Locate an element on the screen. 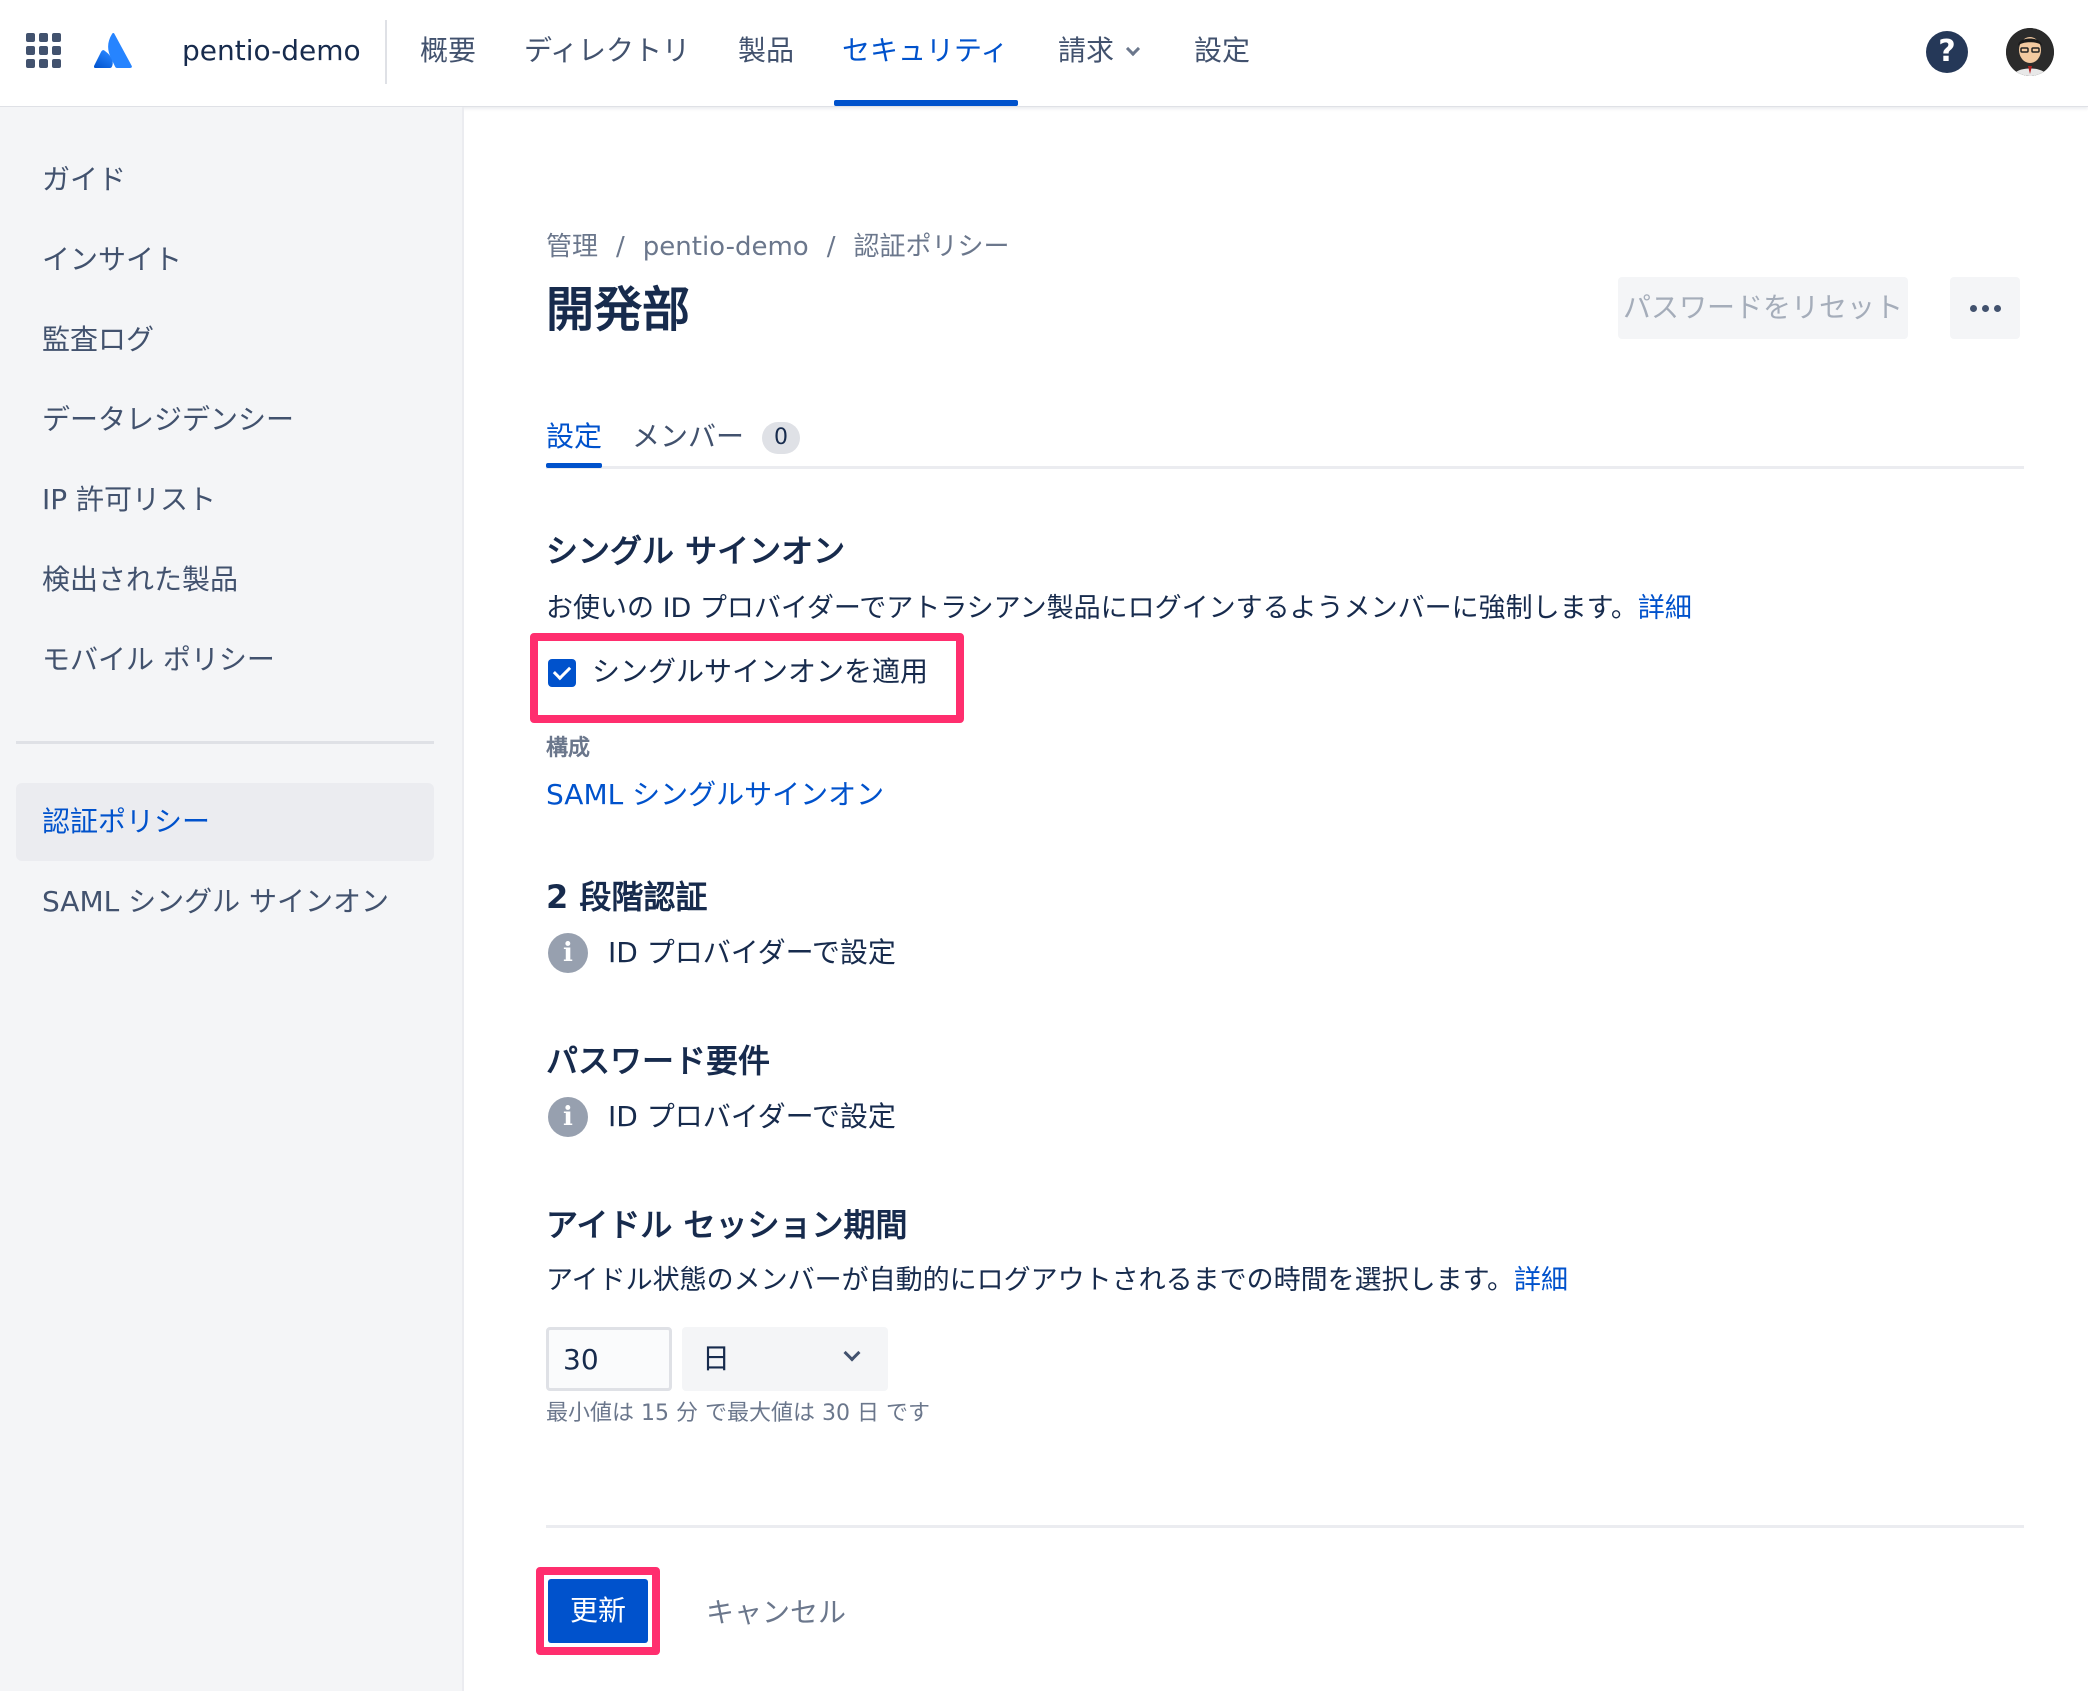 The image size is (2088, 1691). sidebar-item-discovered-products: 検出された製品 is located at coordinates (225, 580).